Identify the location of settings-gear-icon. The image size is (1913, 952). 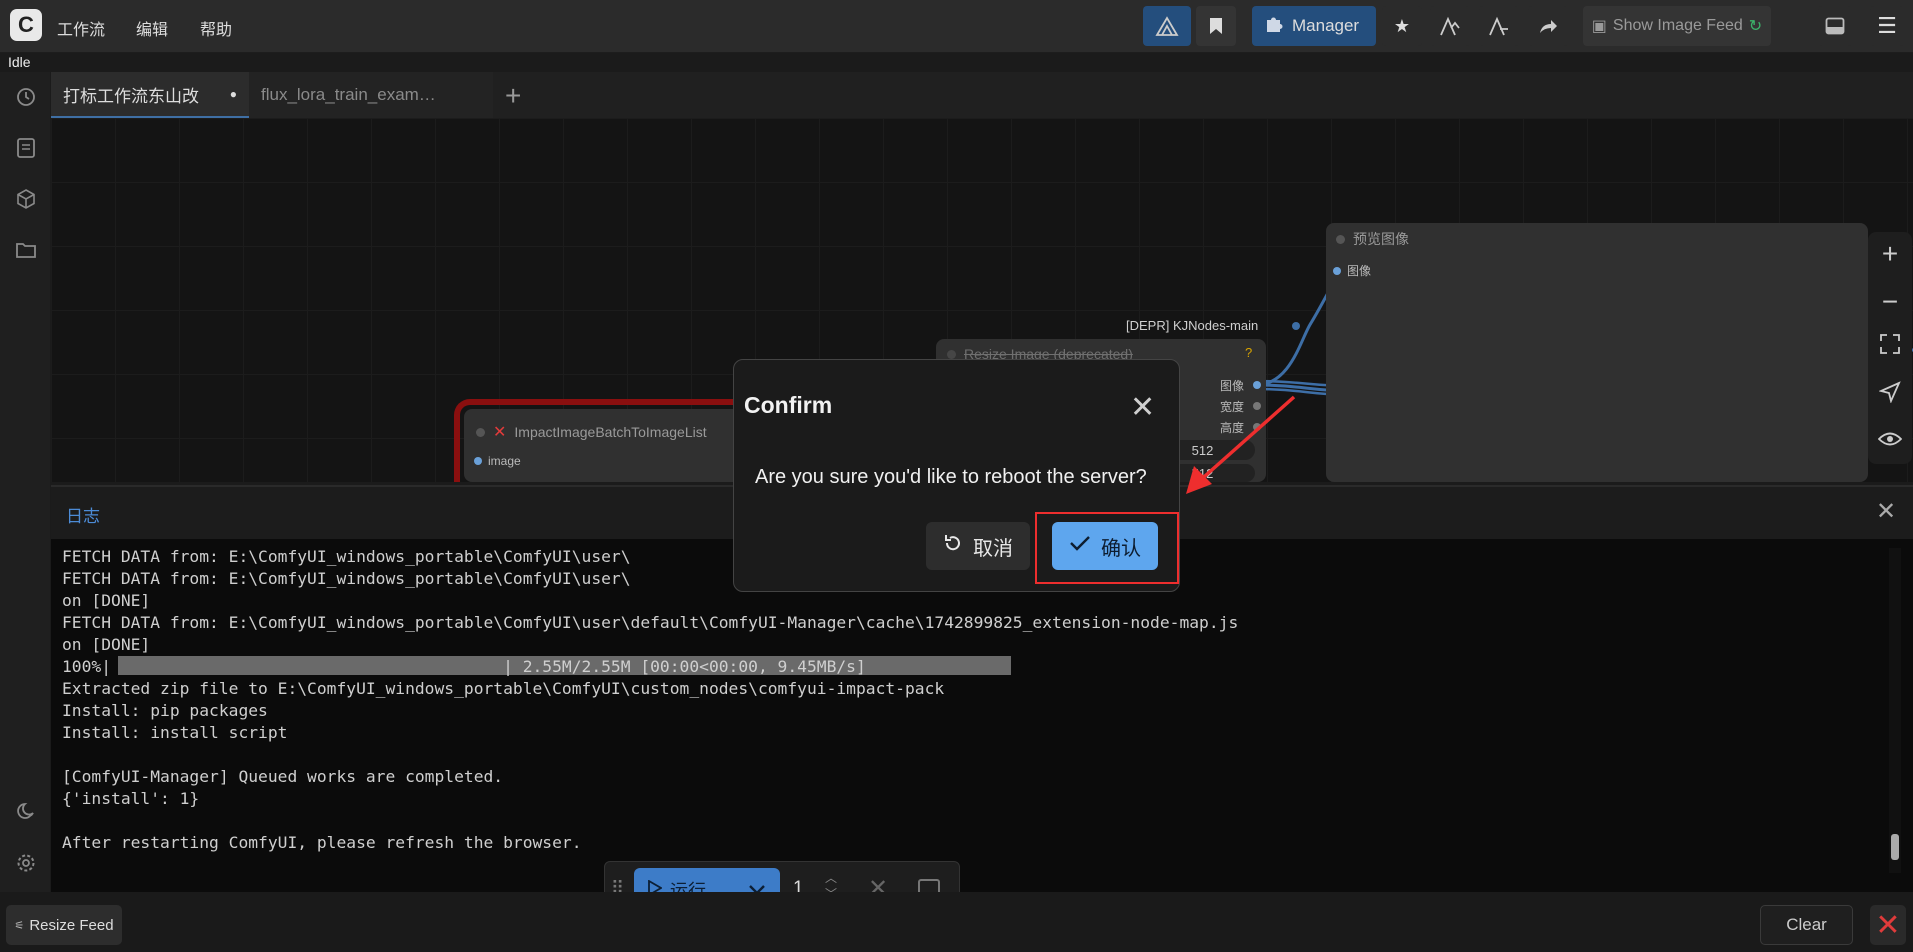
(26, 865).